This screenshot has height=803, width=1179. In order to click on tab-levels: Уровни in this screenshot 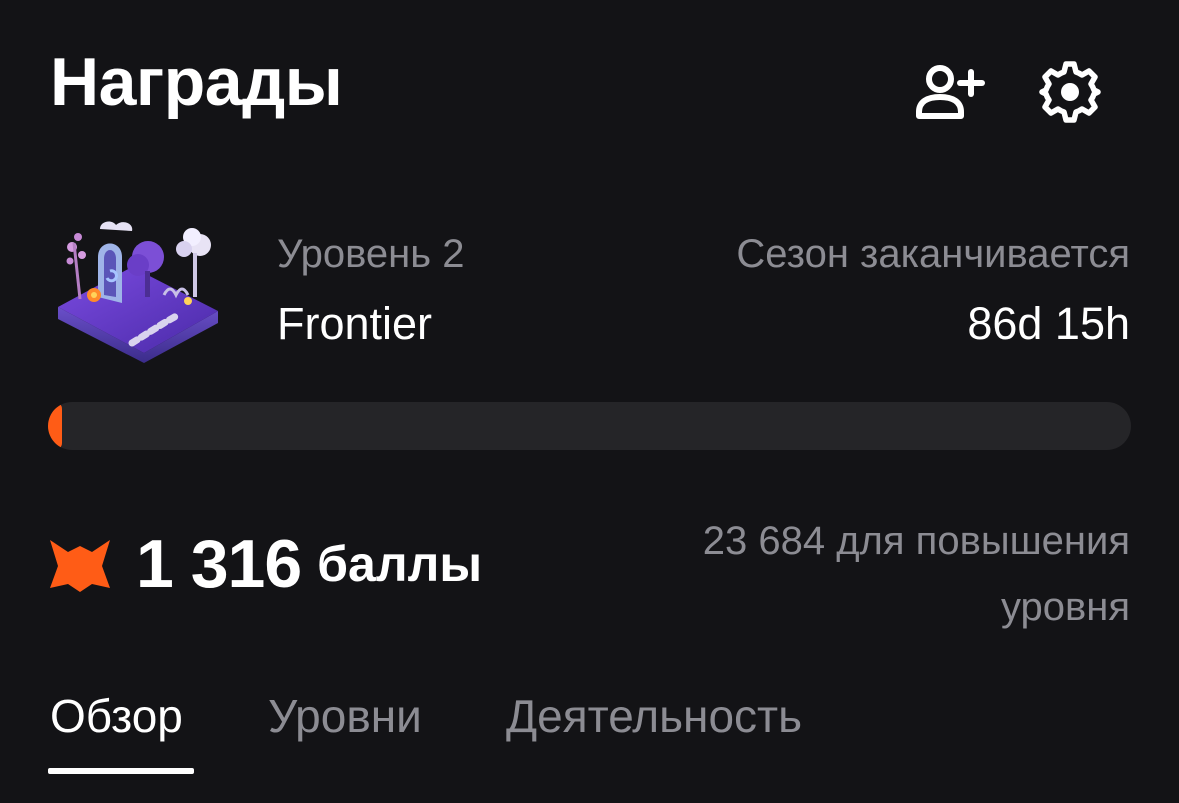, I will do `click(345, 716)`.